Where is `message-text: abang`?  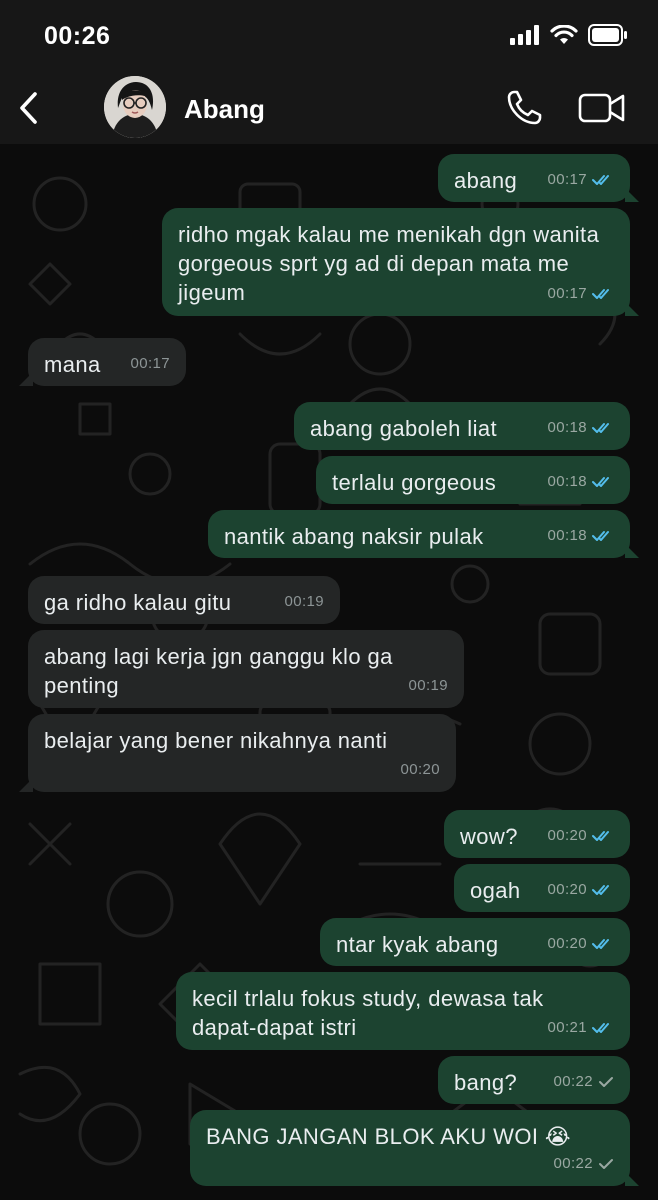
message-text: abang is located at coordinates (486, 180).